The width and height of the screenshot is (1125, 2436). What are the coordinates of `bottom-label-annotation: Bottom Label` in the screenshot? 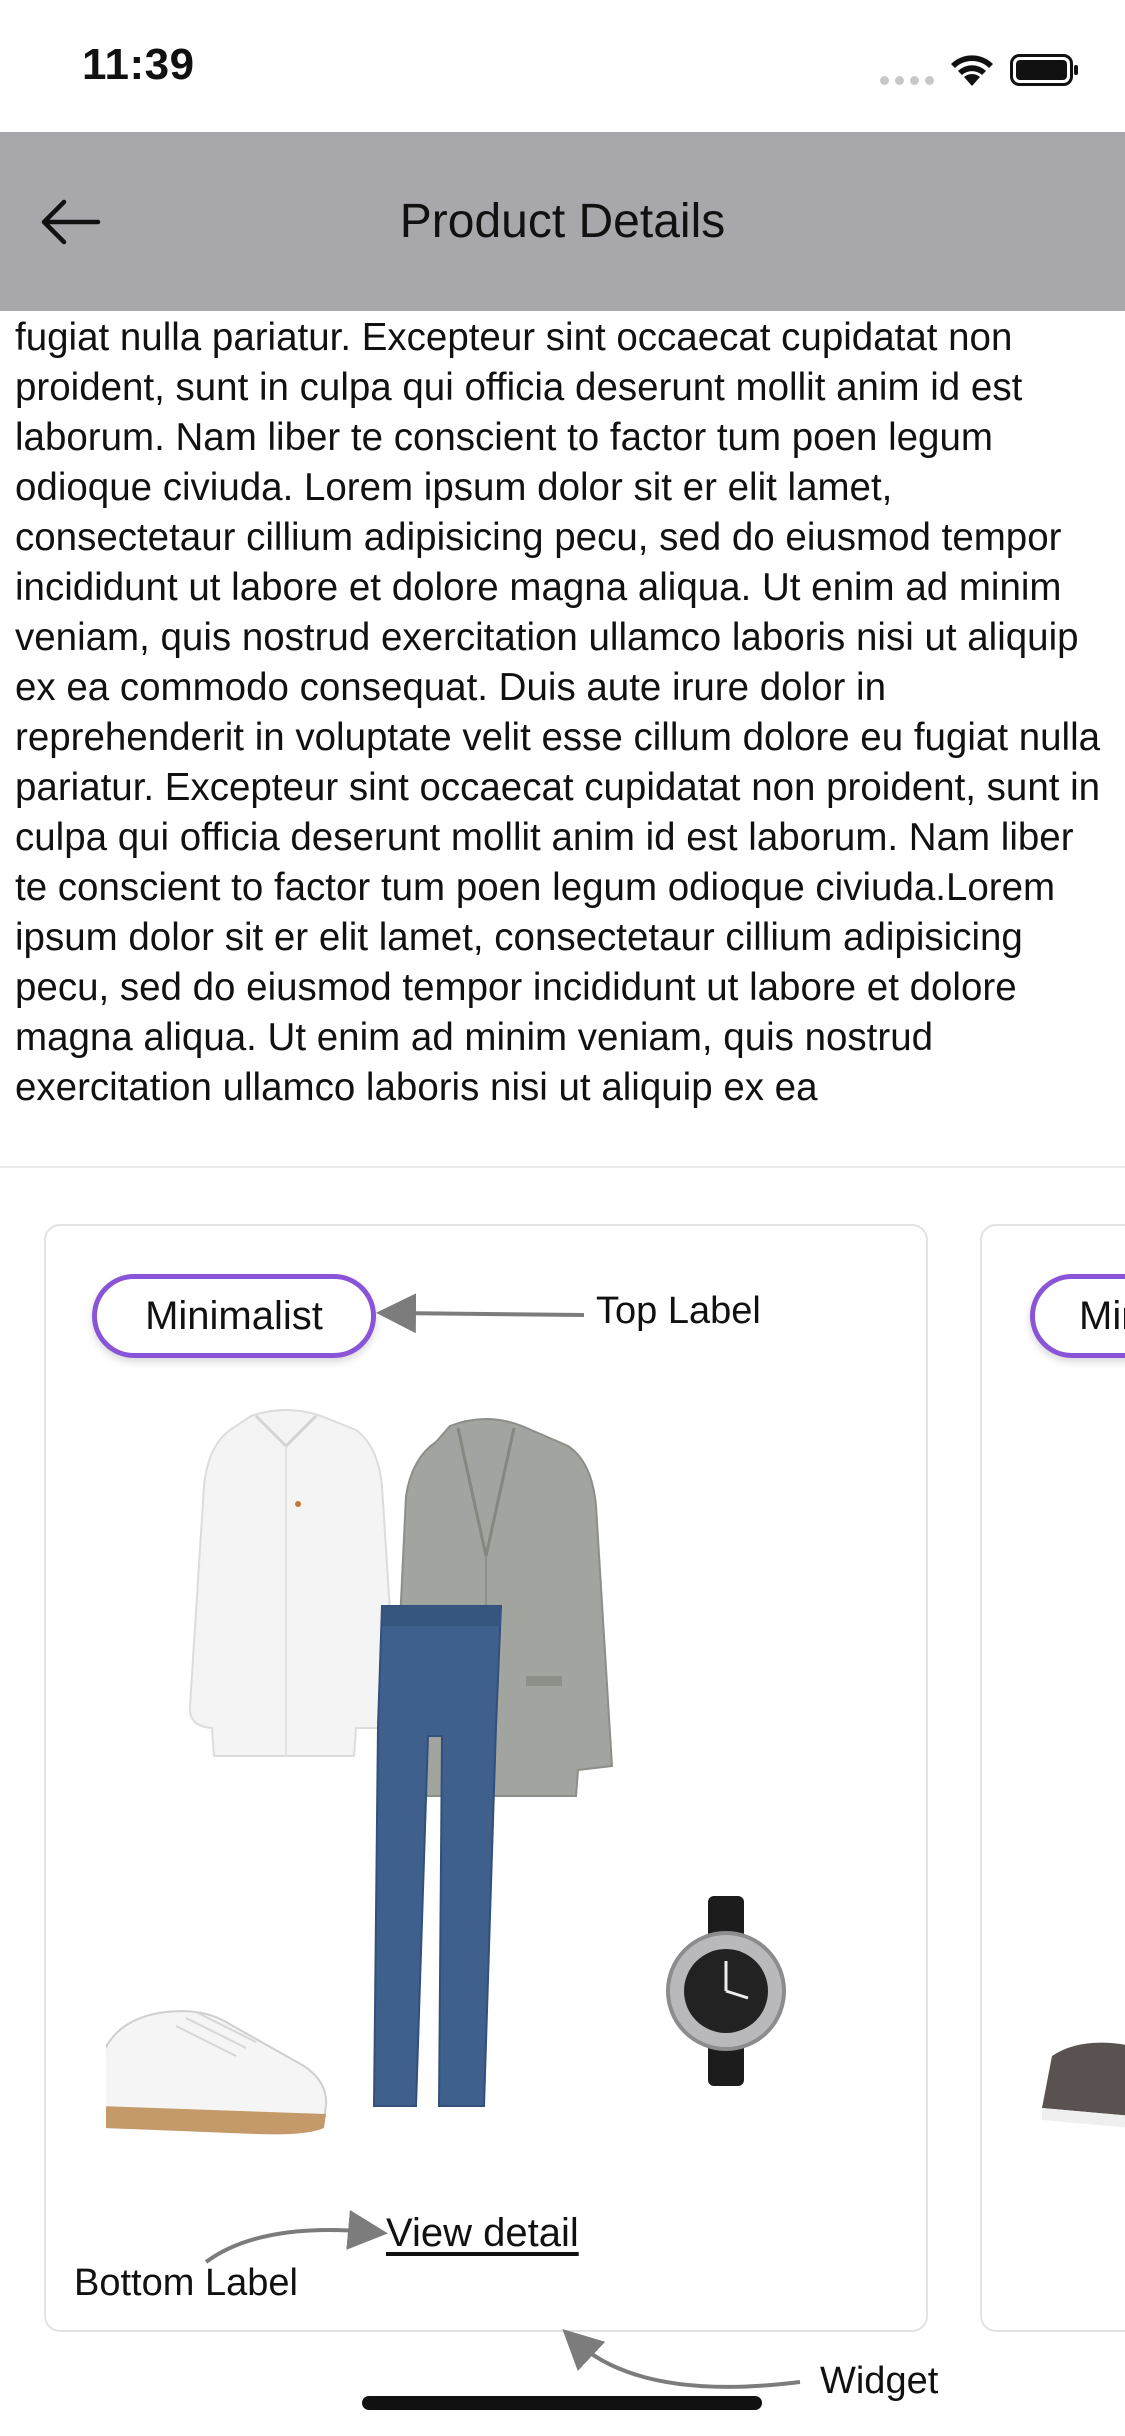 It's located at (186, 2283).